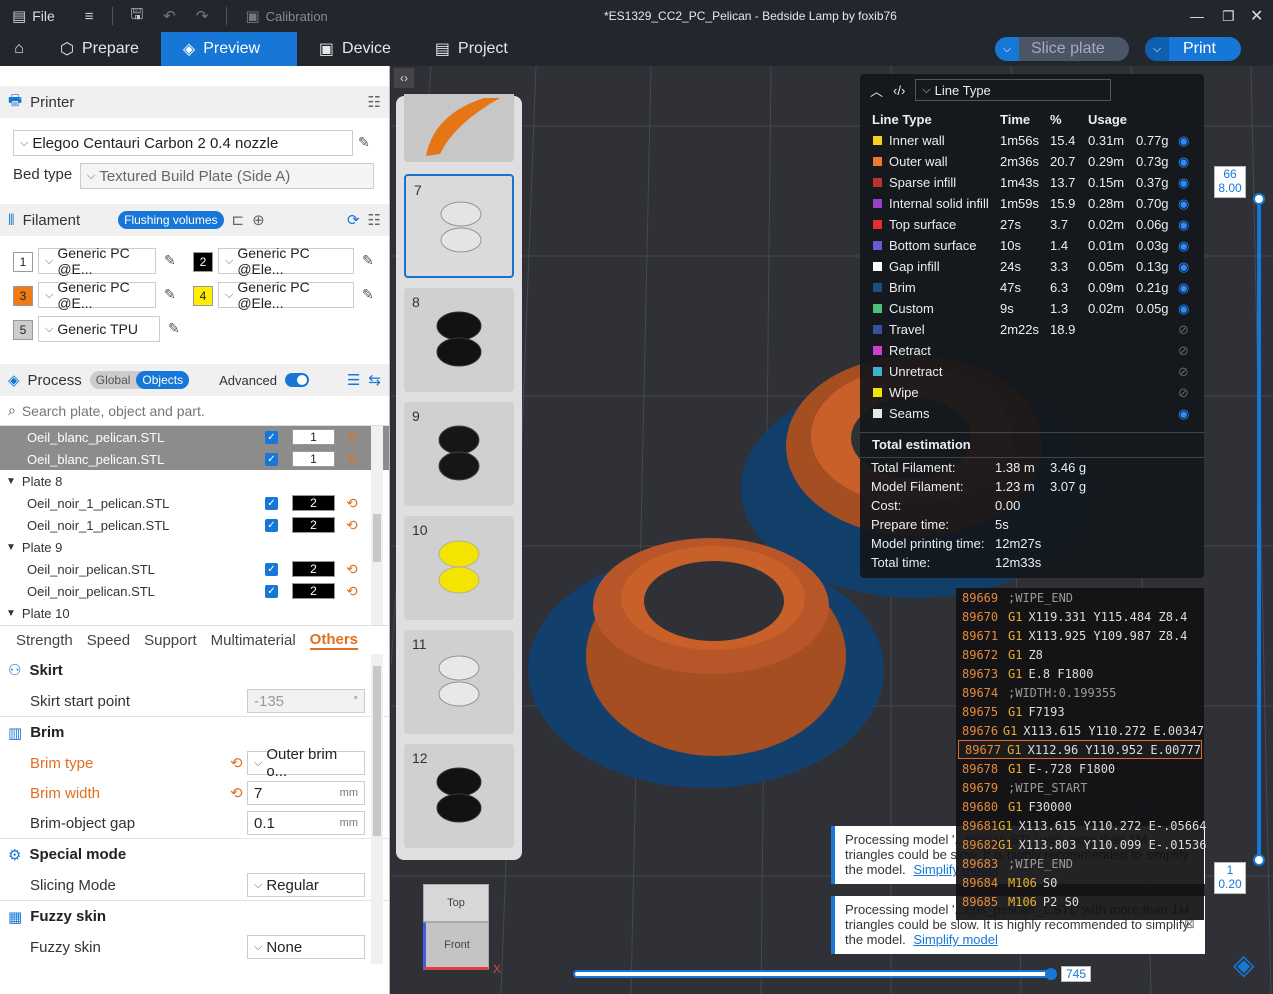  What do you see at coordinates (183, 143) in the screenshot?
I see `printer-select: ⌵ Elegoo Centauri Carbon 2 0.4 nozzle` at bounding box center [183, 143].